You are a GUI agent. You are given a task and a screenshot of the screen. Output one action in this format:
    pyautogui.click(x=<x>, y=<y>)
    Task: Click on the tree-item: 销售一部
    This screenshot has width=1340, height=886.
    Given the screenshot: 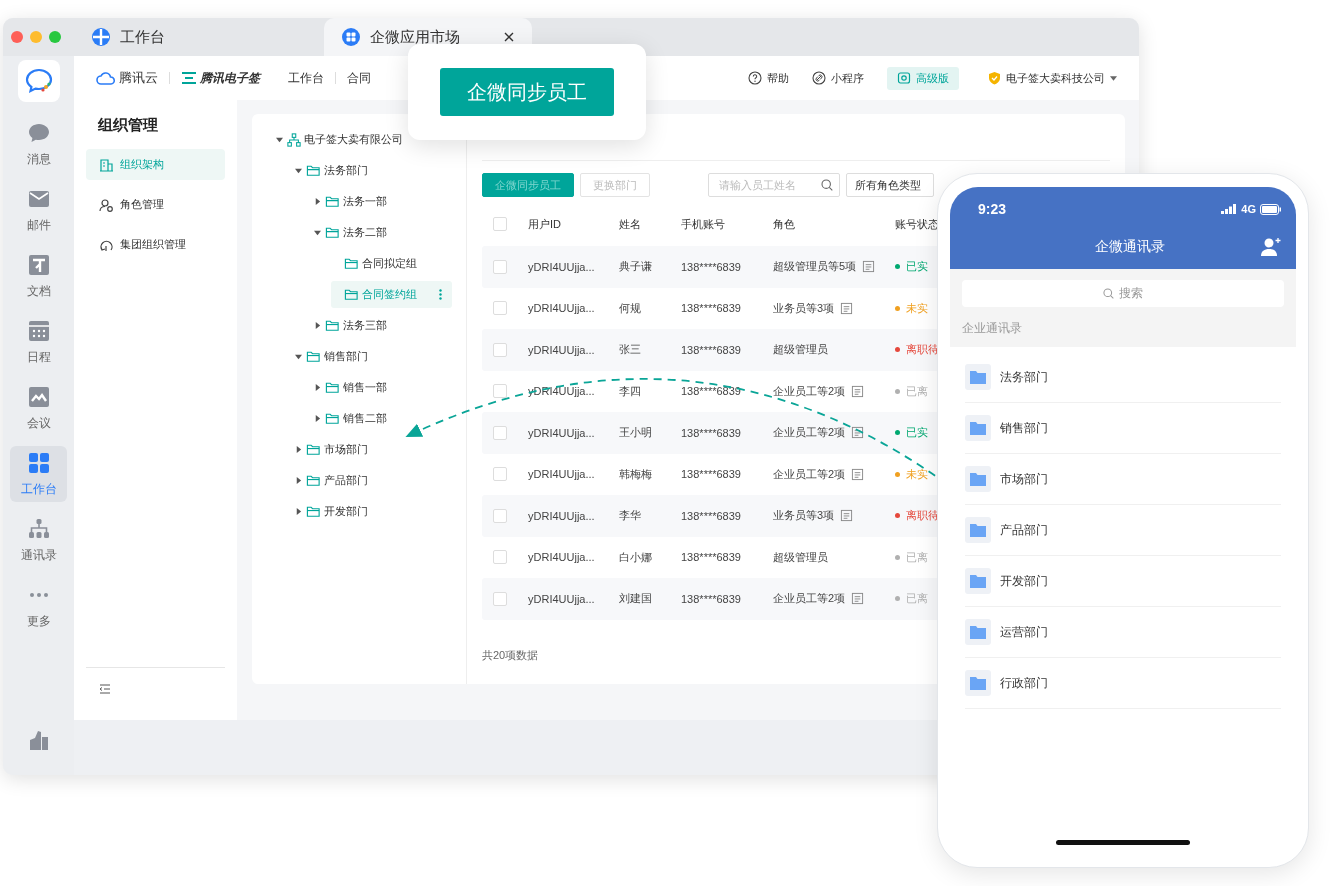 What is the action you would take?
    pyautogui.click(x=349, y=387)
    